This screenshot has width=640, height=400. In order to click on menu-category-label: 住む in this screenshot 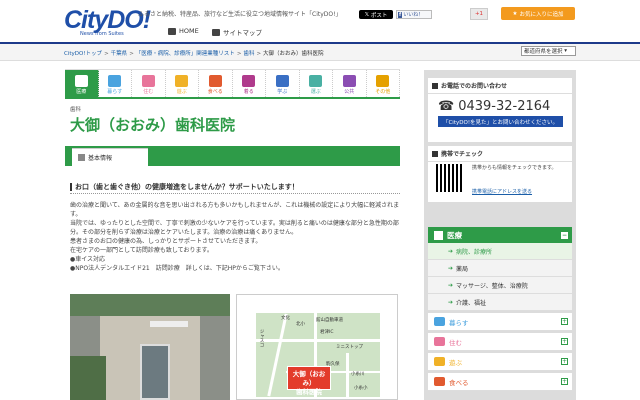, I will do `click(455, 342)`.